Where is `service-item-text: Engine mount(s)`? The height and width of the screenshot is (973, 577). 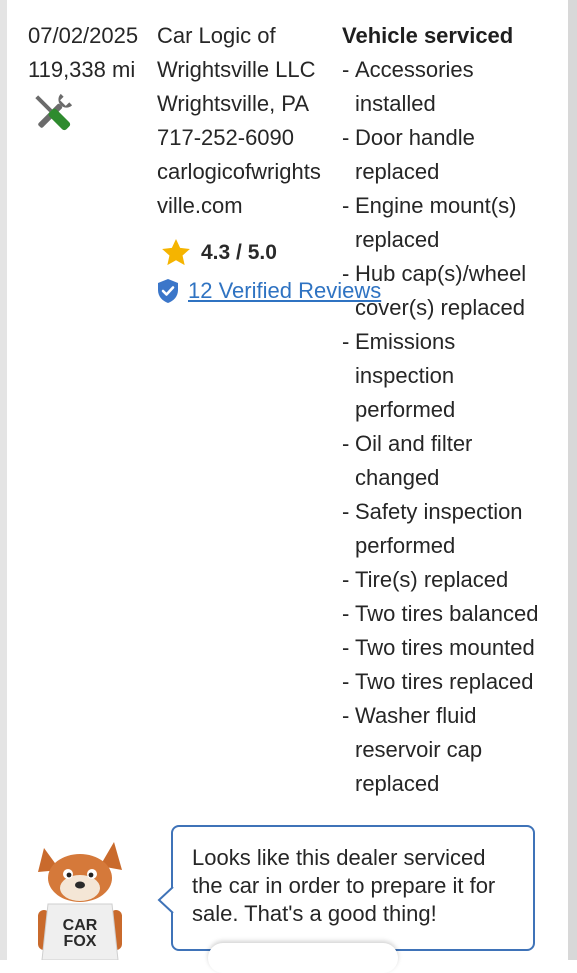 service-item-text: Engine mount(s) is located at coordinates (436, 205).